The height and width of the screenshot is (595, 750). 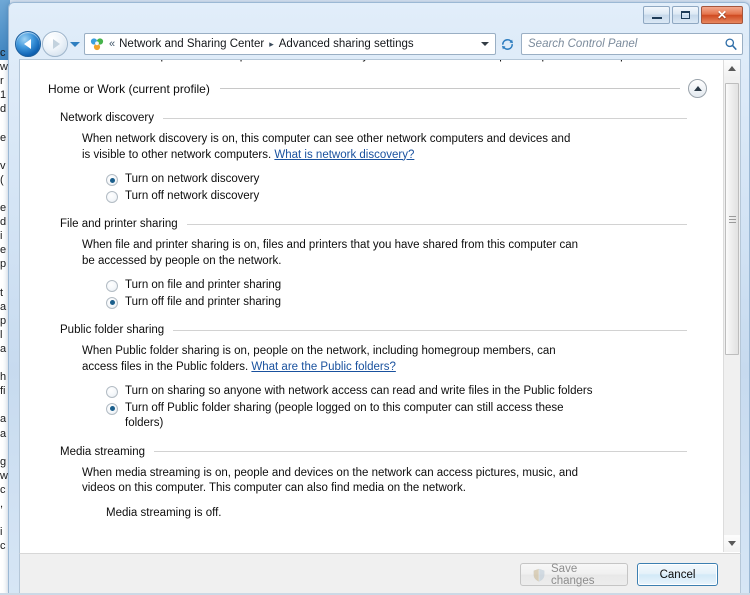 I want to click on radio-label: Turn on file and printer sharing, so click(x=203, y=285).